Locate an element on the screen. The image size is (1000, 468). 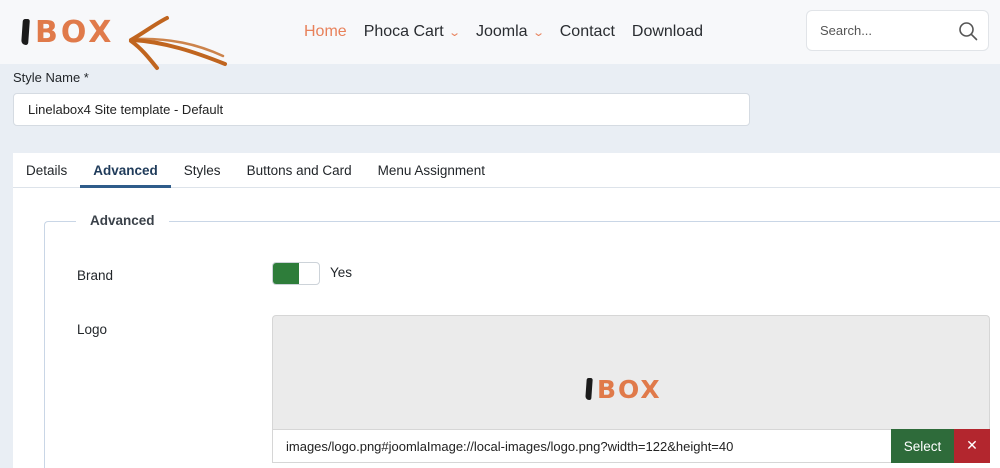
logo-preview-text: BOX is located at coordinates (629, 389).